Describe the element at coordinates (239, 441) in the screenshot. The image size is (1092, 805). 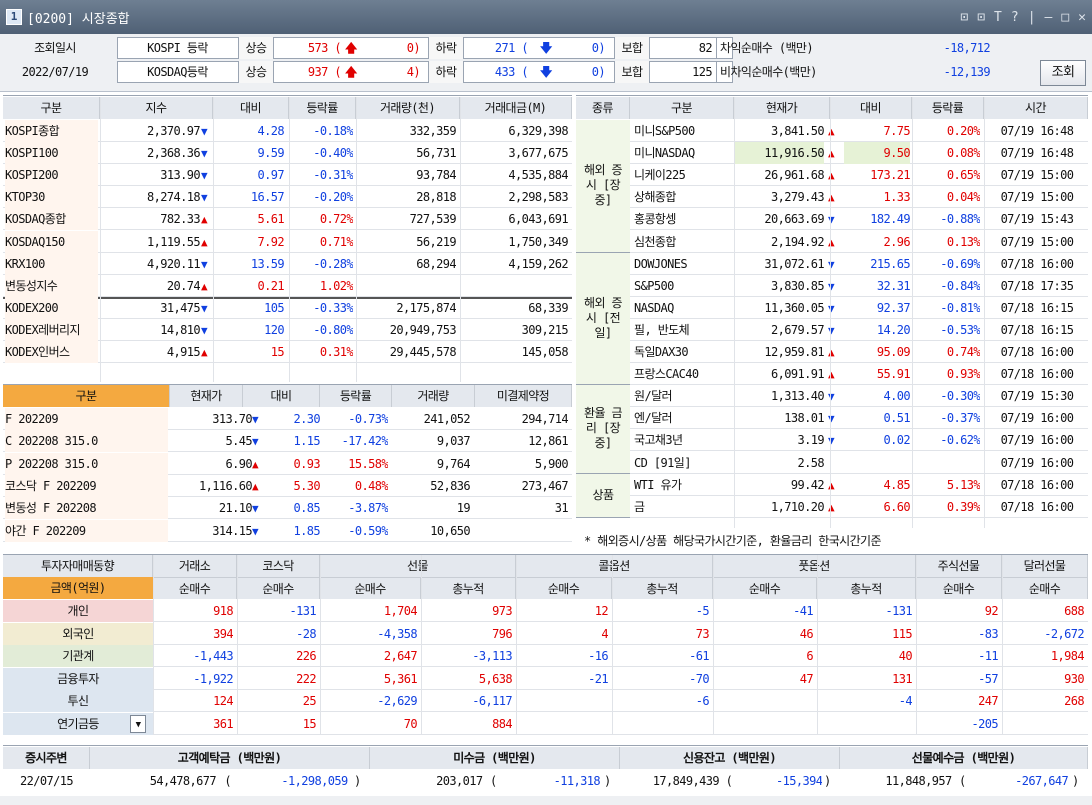
I see `futures-price: 5.45` at that location.